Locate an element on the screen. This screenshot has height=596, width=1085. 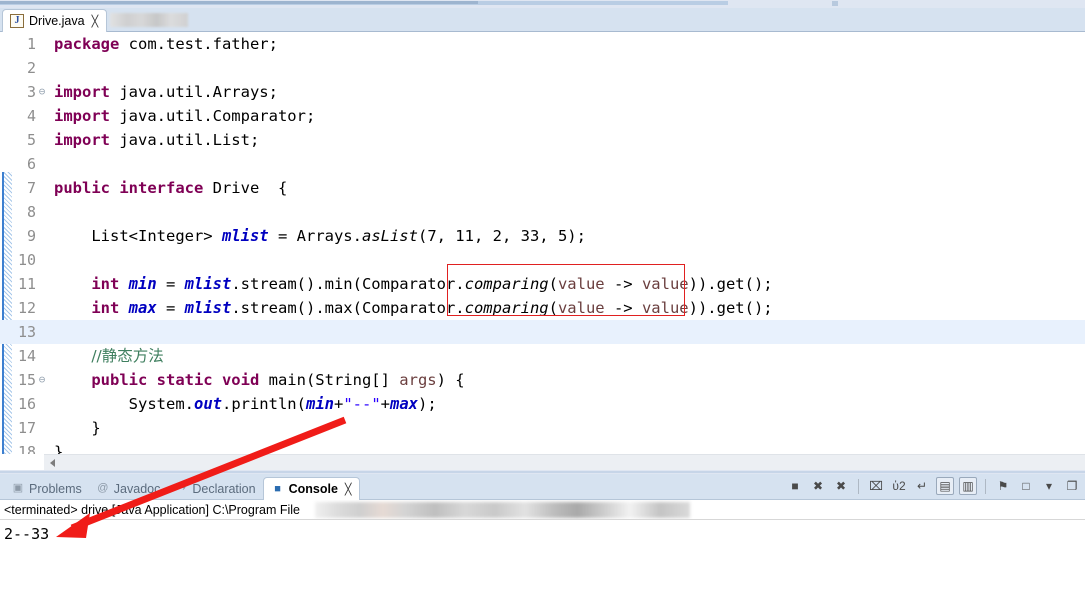
editor-horizontal-scrollbar is located at coordinates (564, 462).